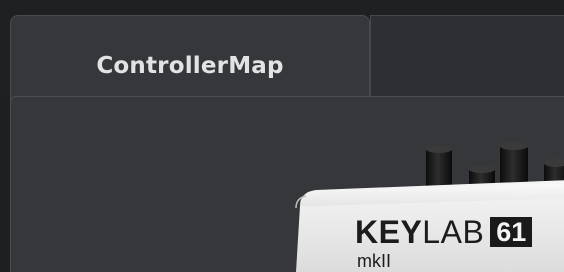 The image size is (564, 272). I want to click on brand-light-text: LAB, so click(453, 232).